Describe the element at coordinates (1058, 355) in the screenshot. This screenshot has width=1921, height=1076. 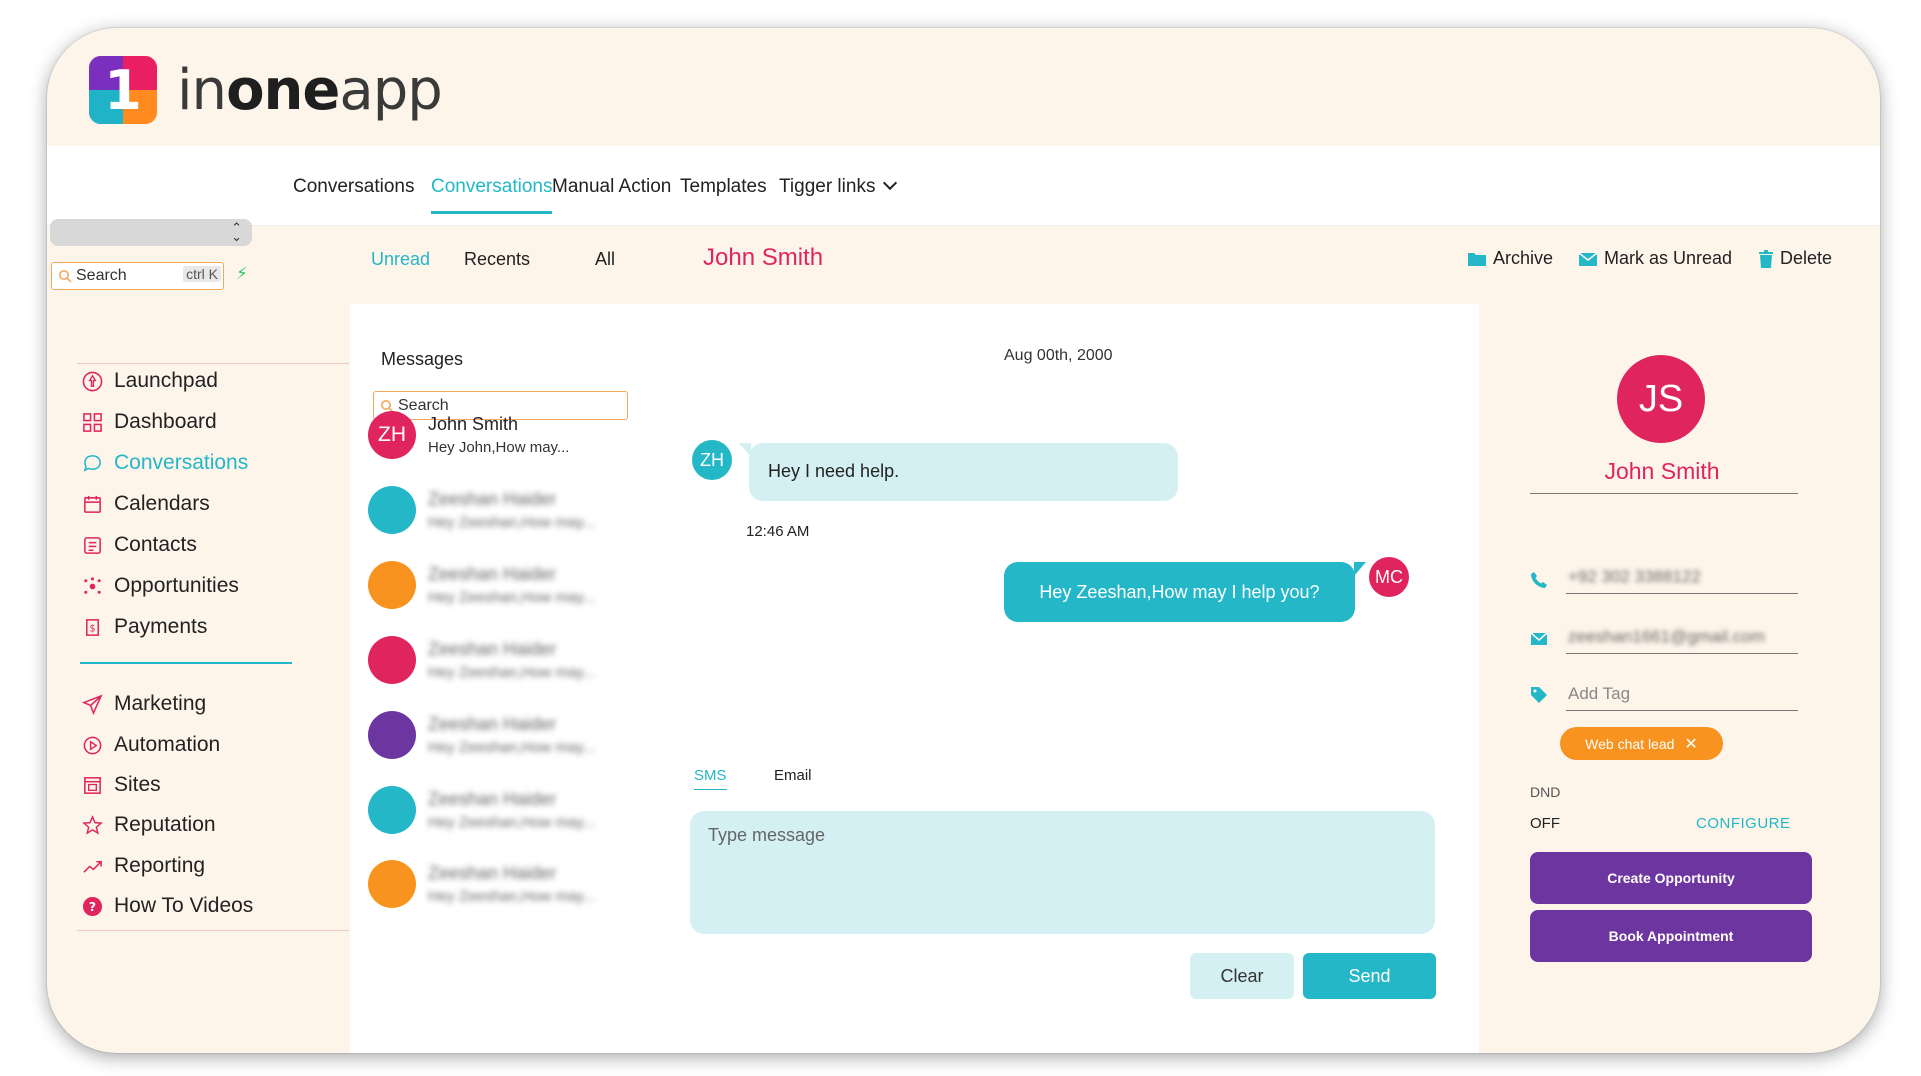
I see `chat-date: Aug 00th, 2000` at that location.